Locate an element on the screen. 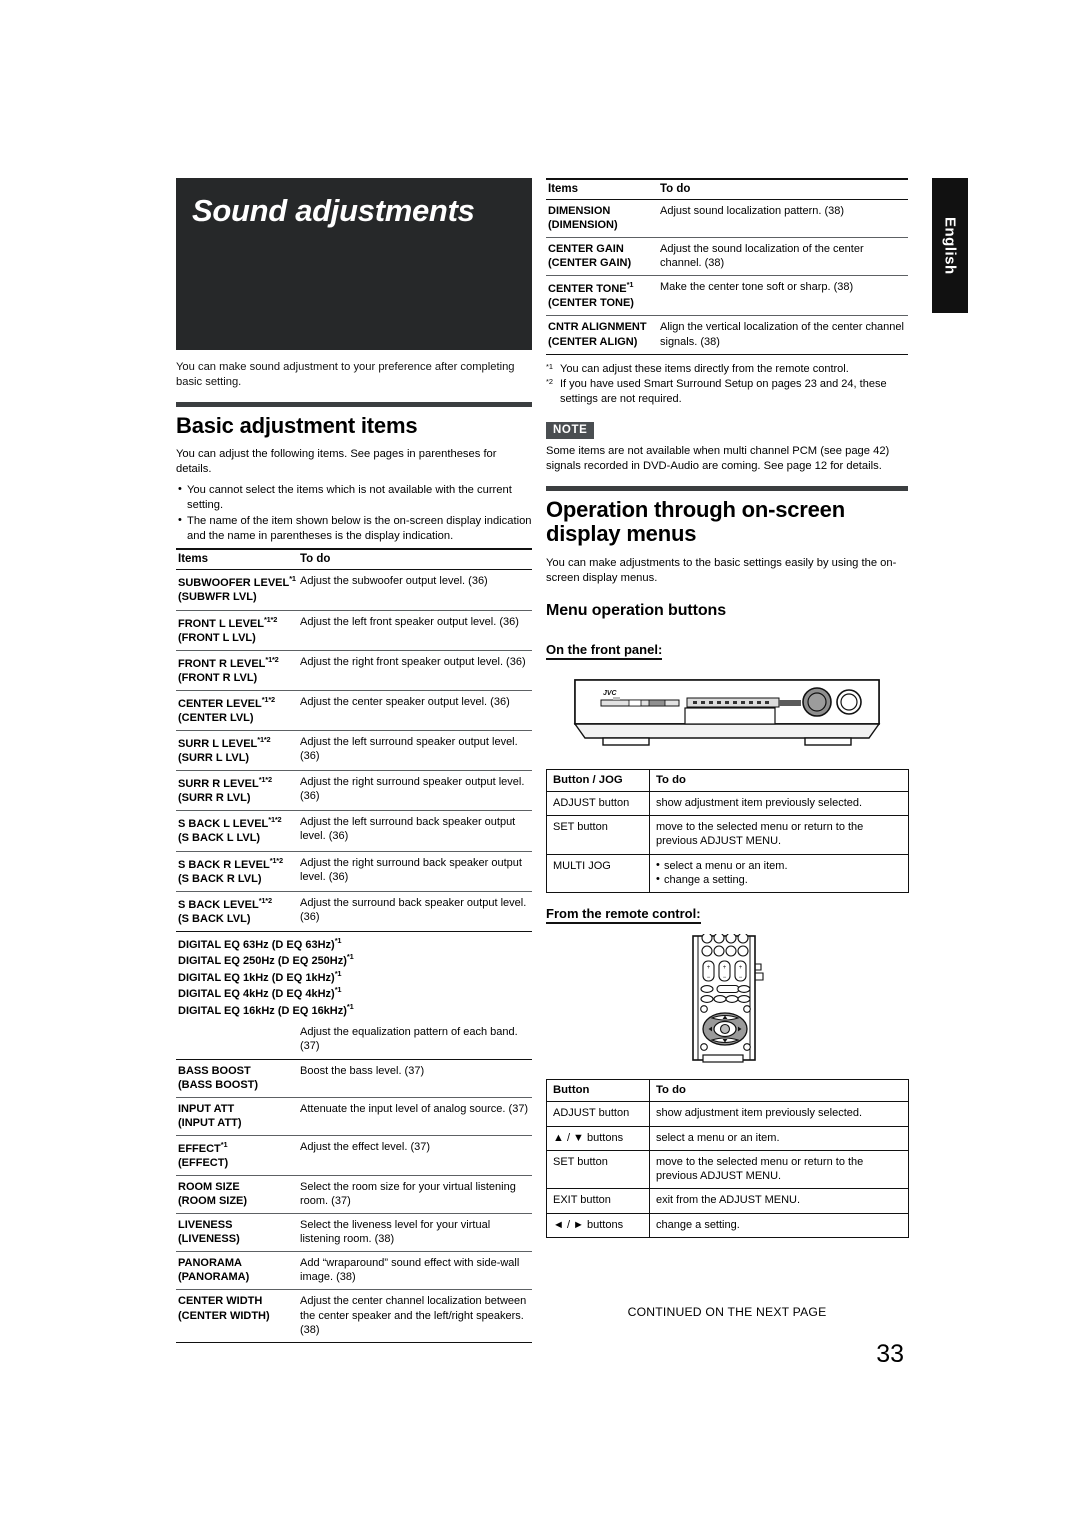 This screenshot has height=1531, width=1080. row-item-name: FRONT R LEVEL*1*2 (FRONT R LVL) is located at coordinates (237, 670).